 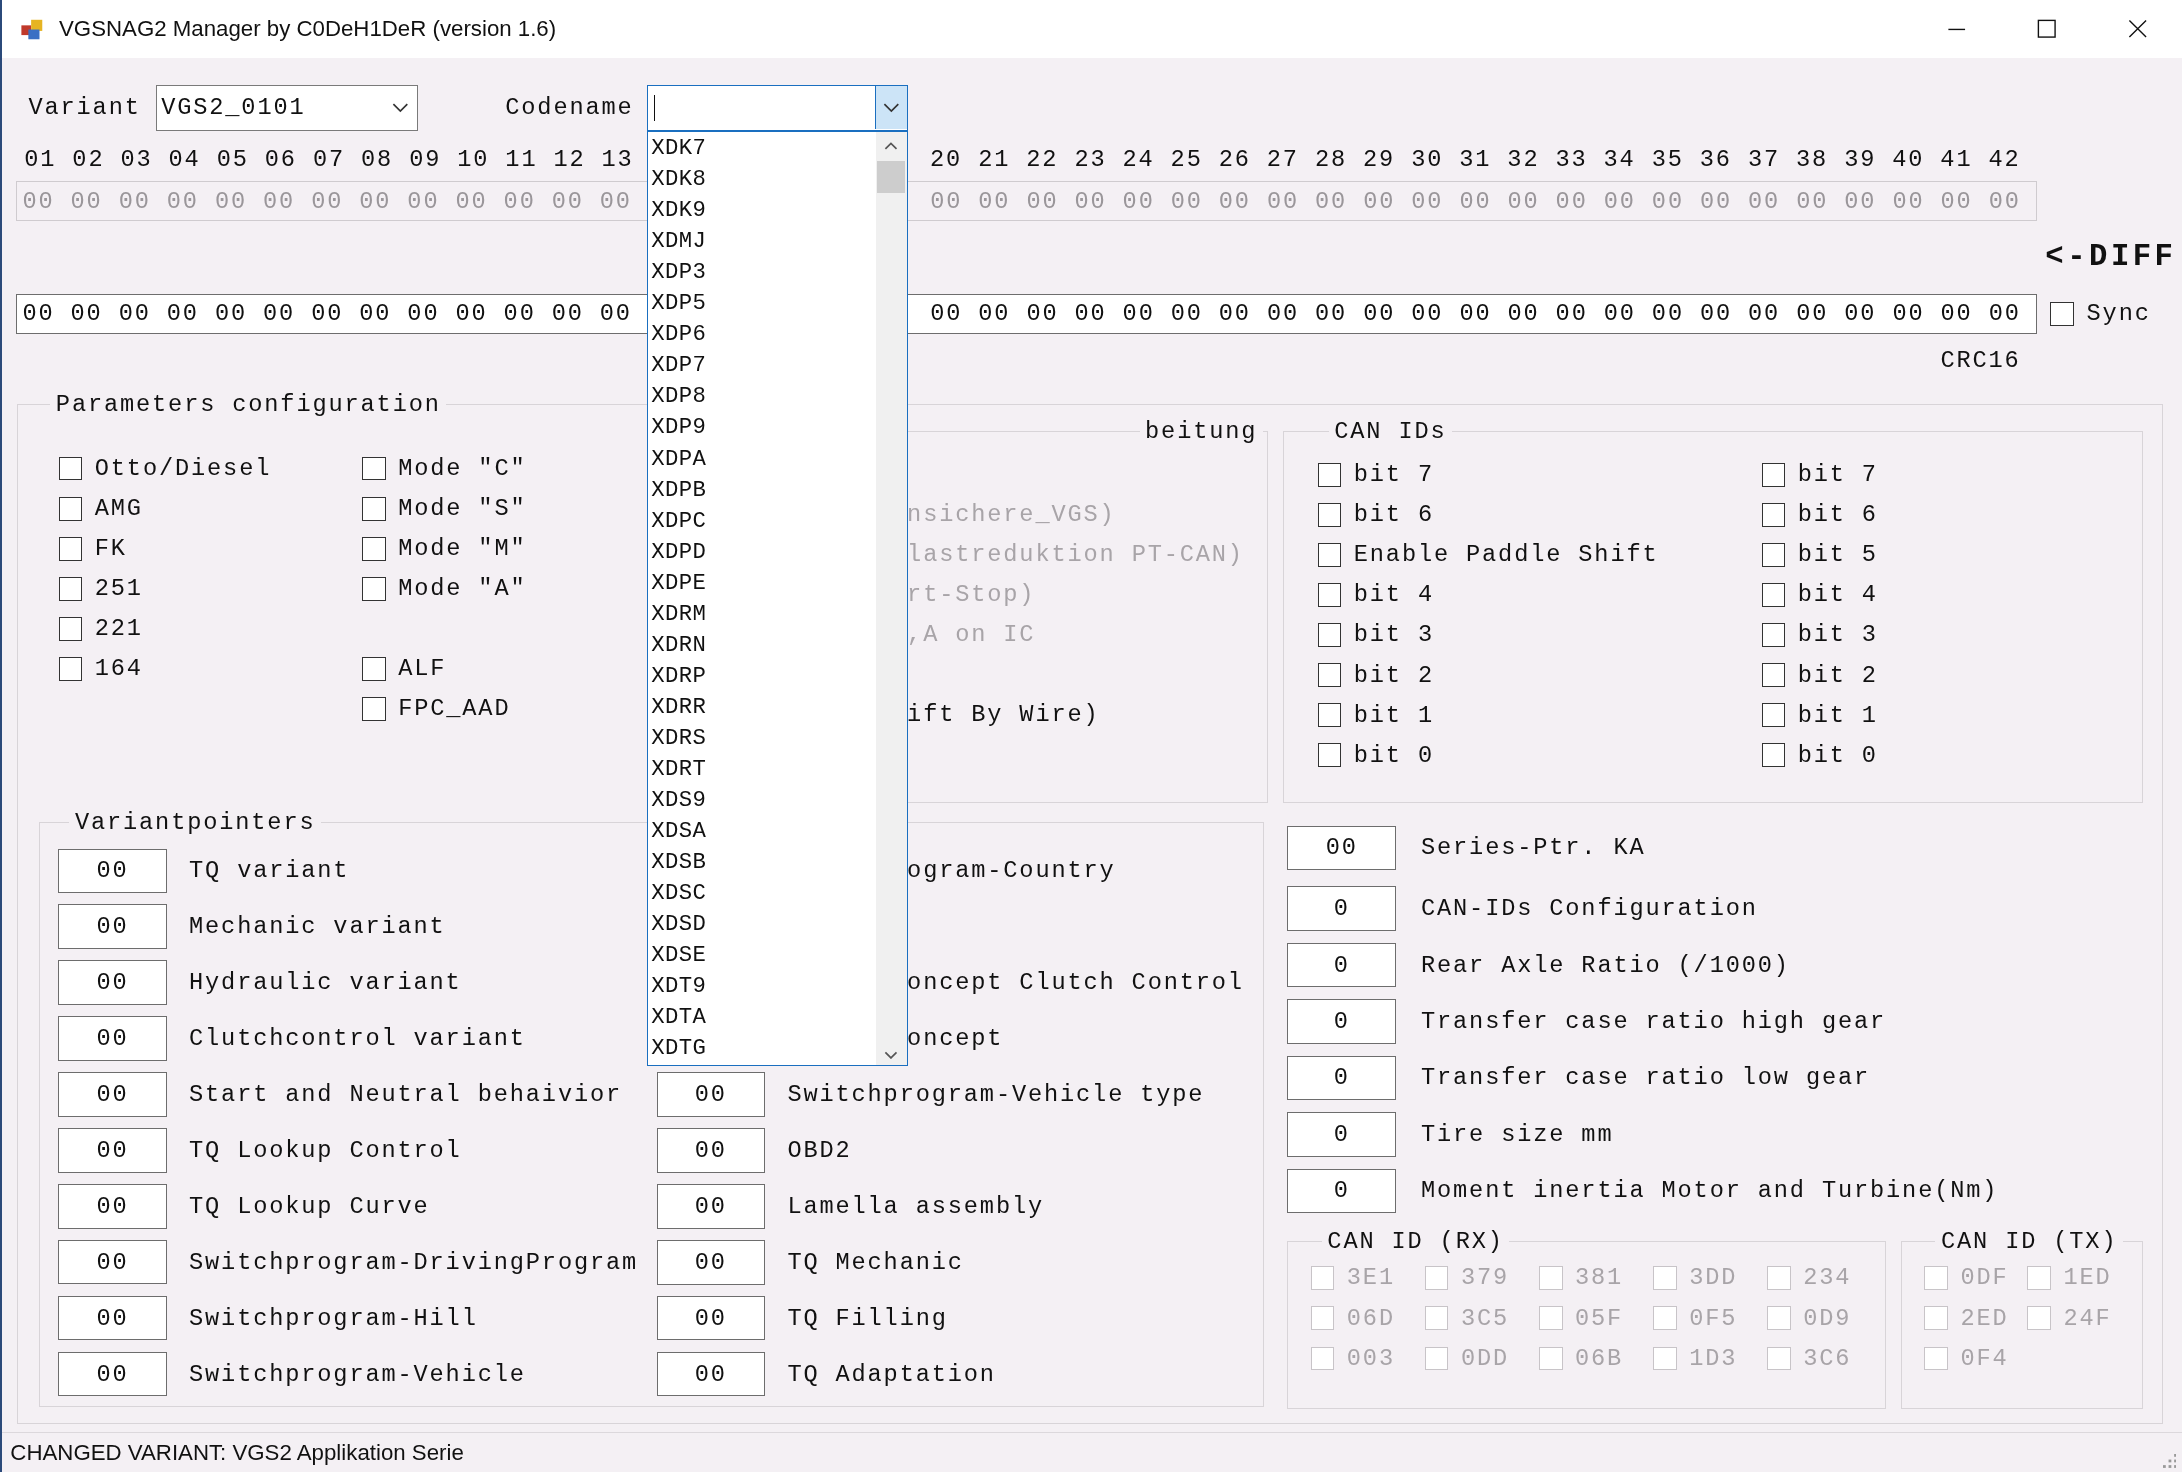 I want to click on scroll-up-icon, so click(x=891, y=145).